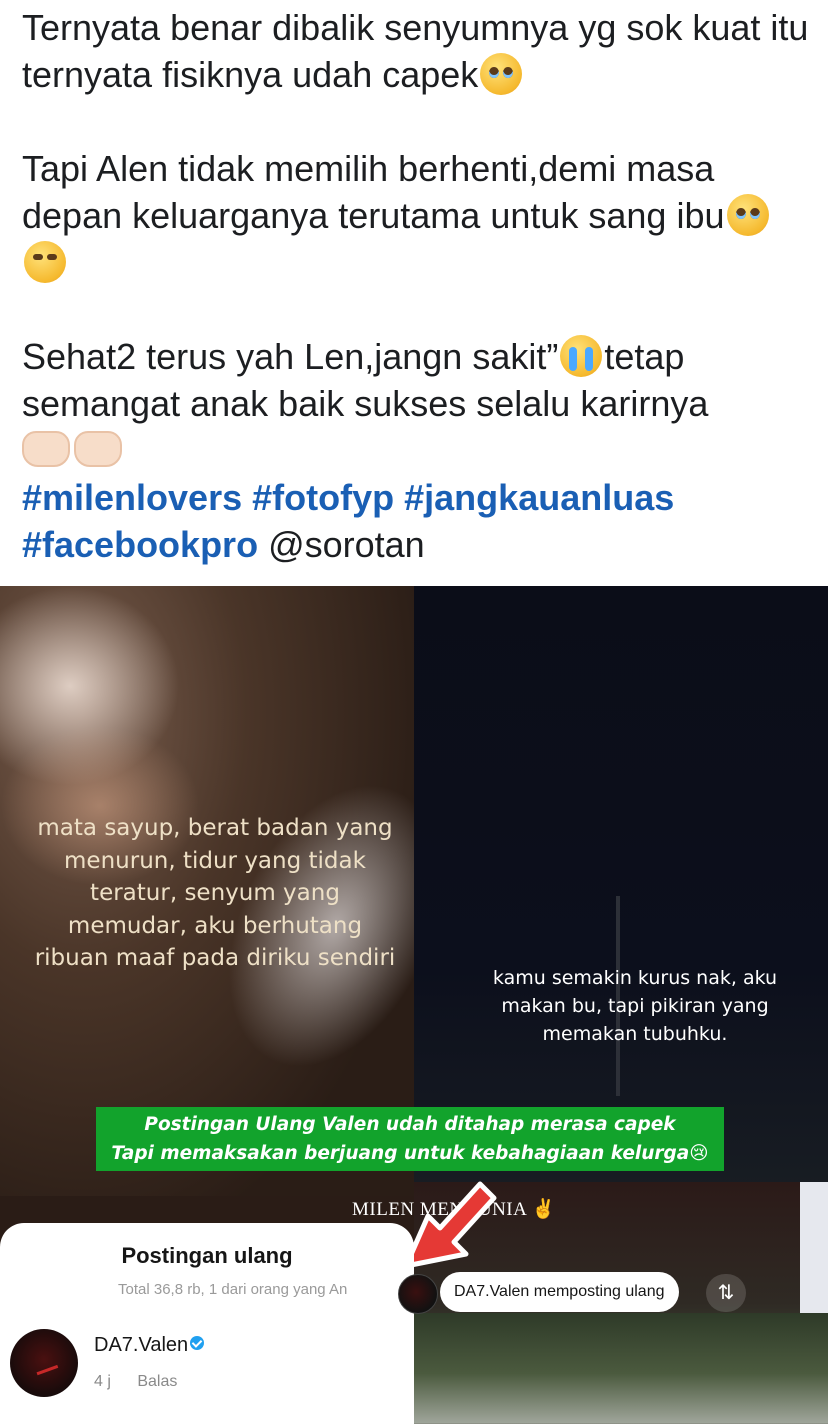 This screenshot has height=1424, width=828. Describe the element at coordinates (559, 1292) in the screenshot. I see `repost-pill: DA7.Valen memposting ulang` at that location.